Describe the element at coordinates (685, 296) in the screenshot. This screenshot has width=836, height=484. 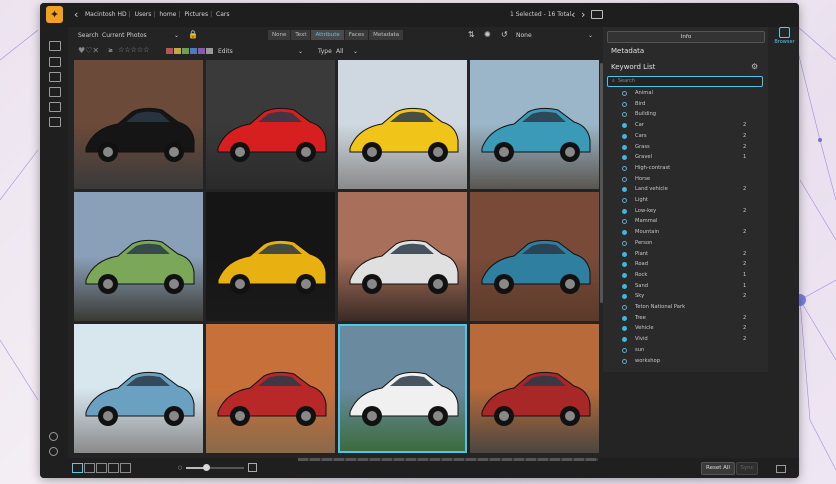
I see `keyword-item: Sky 2` at that location.